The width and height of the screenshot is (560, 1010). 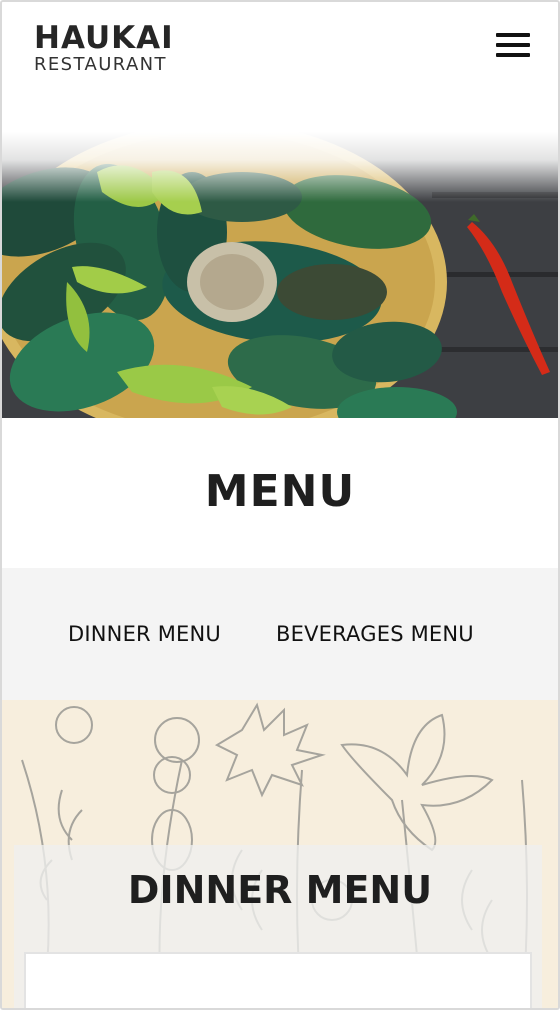 What do you see at coordinates (278, 980) in the screenshot?
I see `dinner-menu-content-box` at bounding box center [278, 980].